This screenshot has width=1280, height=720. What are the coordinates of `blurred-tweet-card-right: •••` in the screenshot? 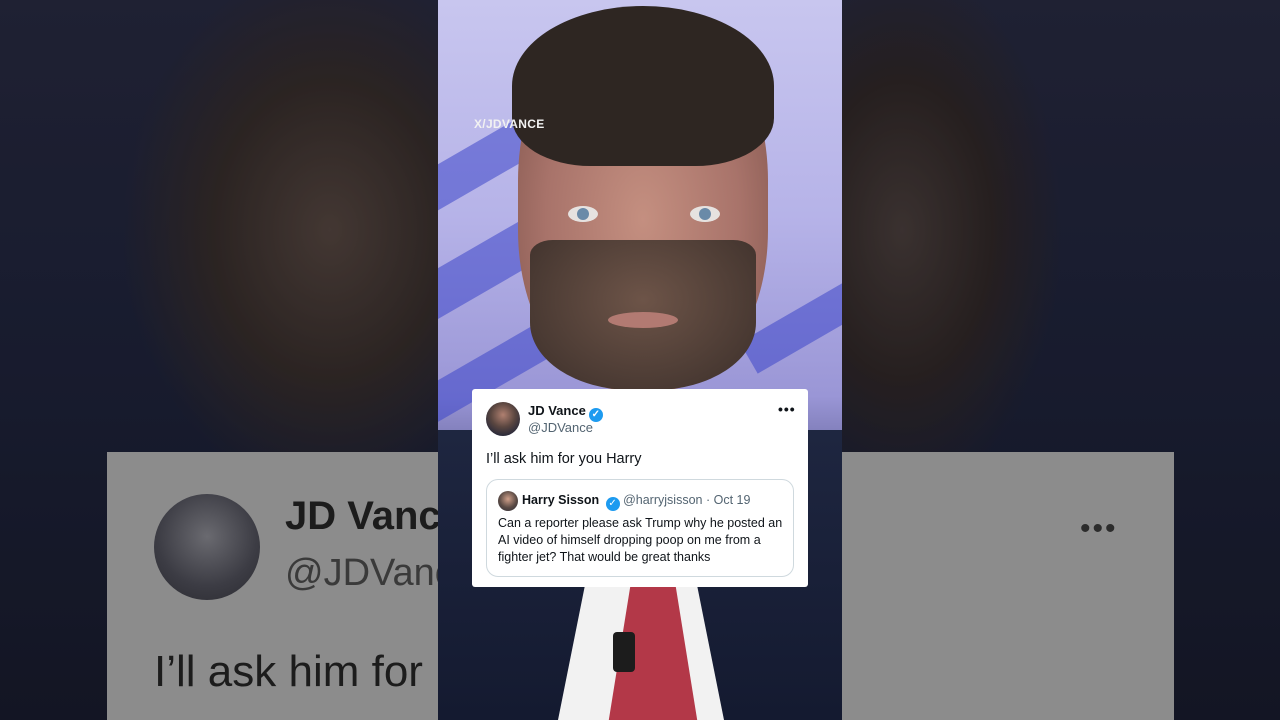 It's located at (1008, 586).